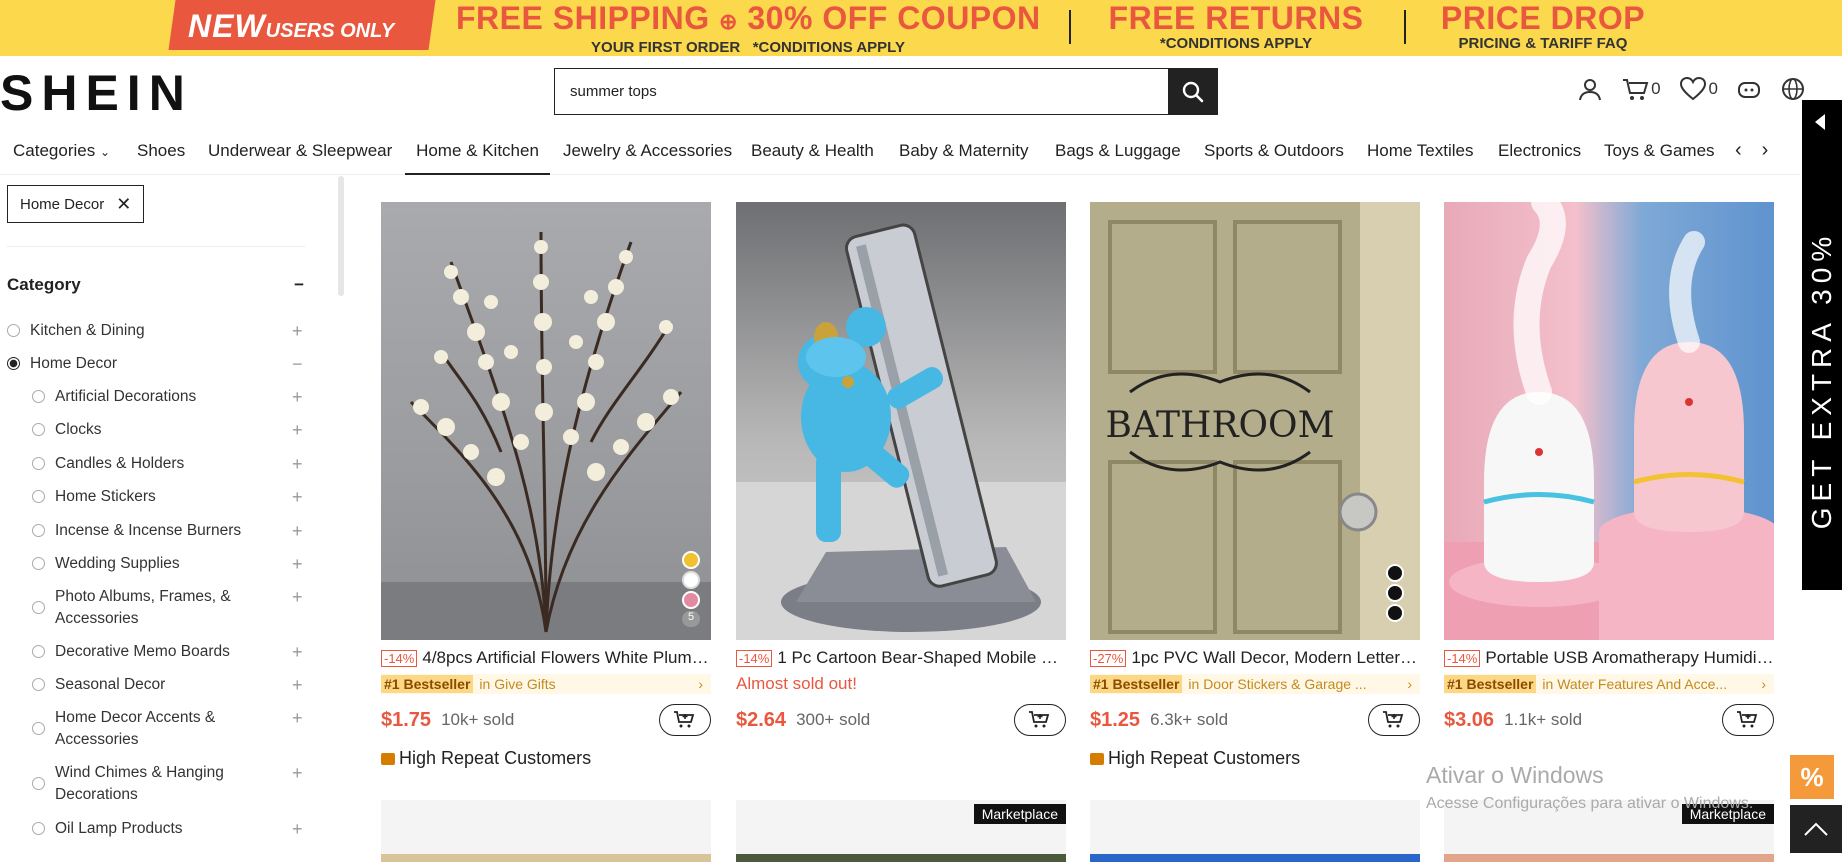 This screenshot has height=862, width=1842. I want to click on category-artificial-decorations: Artificial Decorations +, so click(167, 397).